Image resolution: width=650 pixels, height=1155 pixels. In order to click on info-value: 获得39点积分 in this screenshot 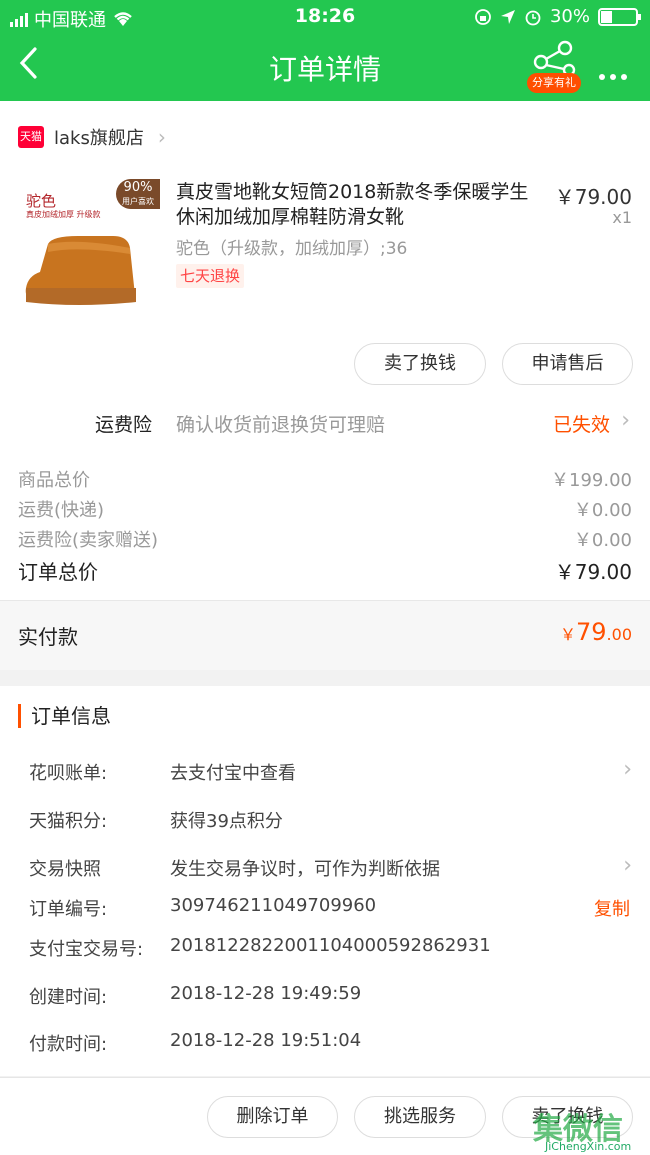, I will do `click(226, 821)`.